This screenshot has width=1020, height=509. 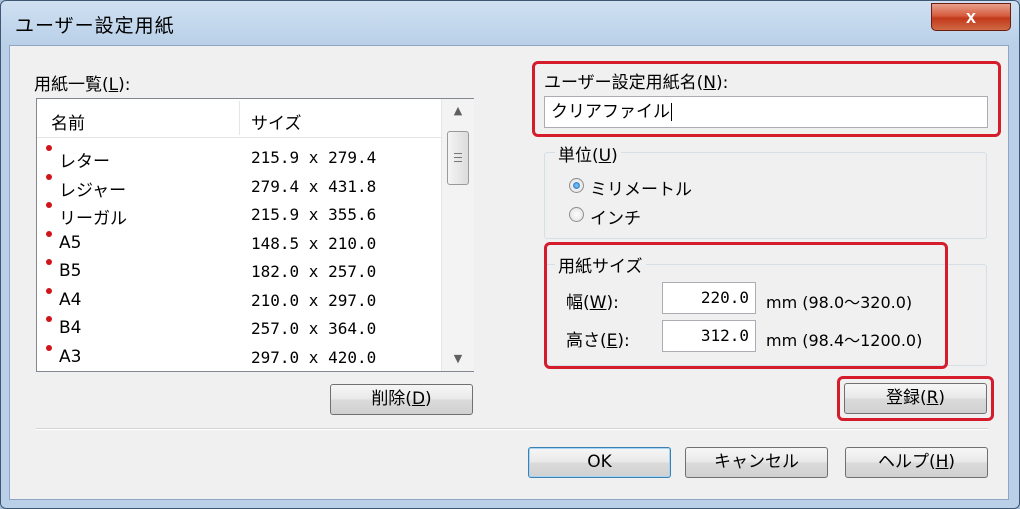 I want to click on close-button: x, so click(x=971, y=17).